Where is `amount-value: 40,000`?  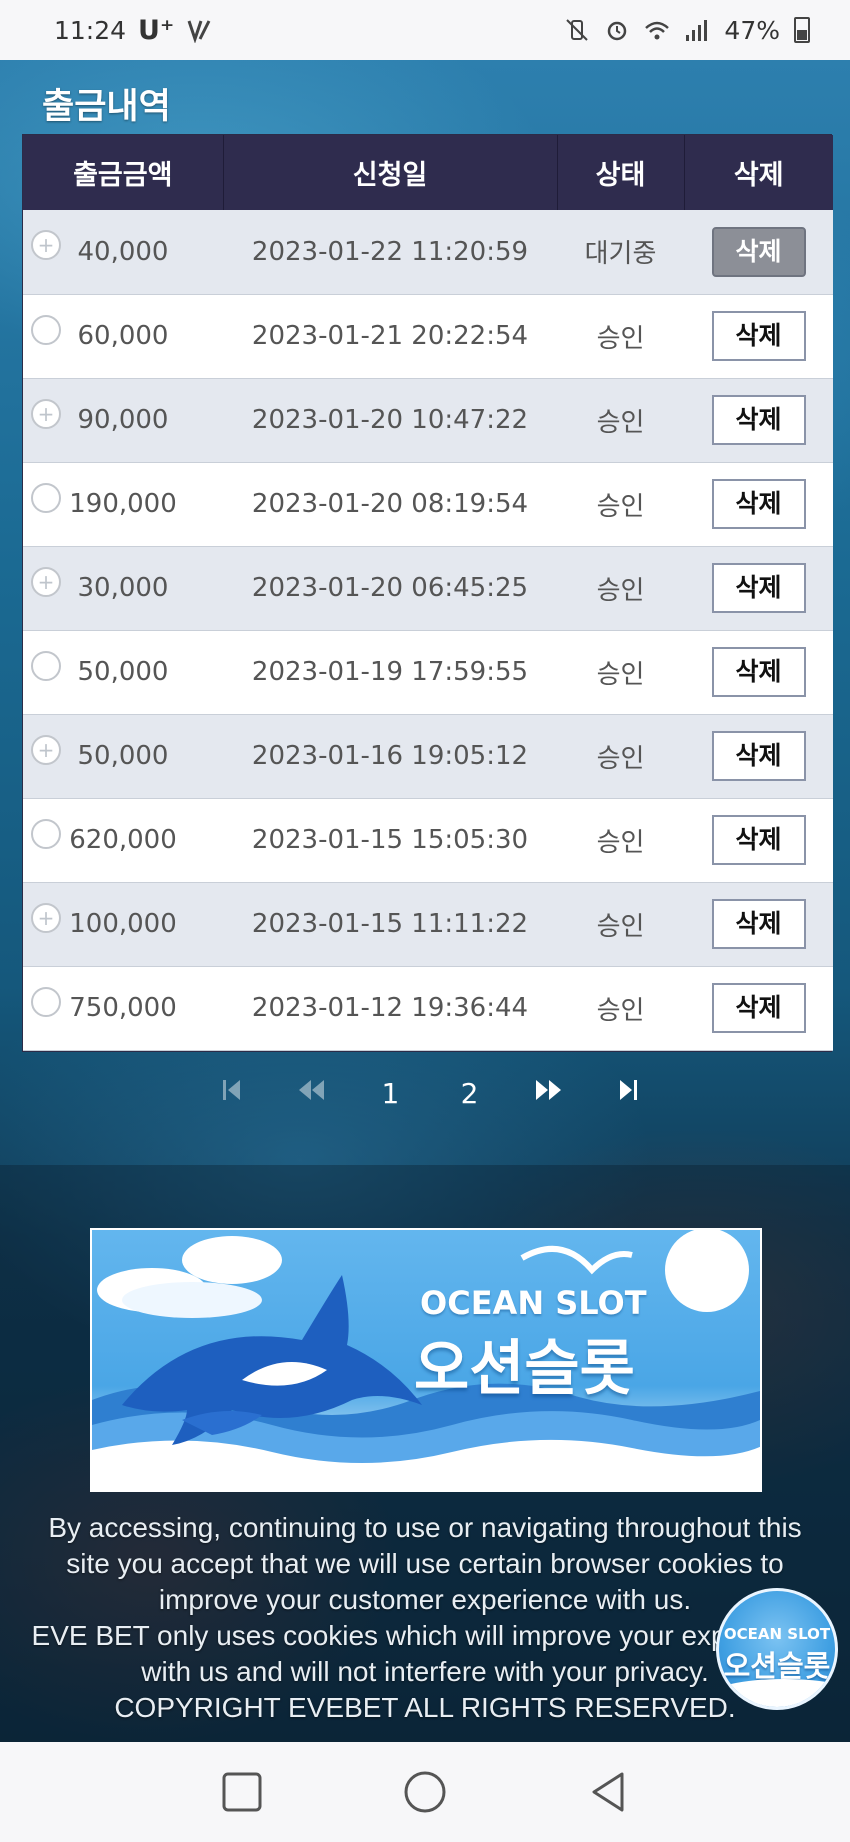
amount-value: 40,000 is located at coordinates (123, 251).